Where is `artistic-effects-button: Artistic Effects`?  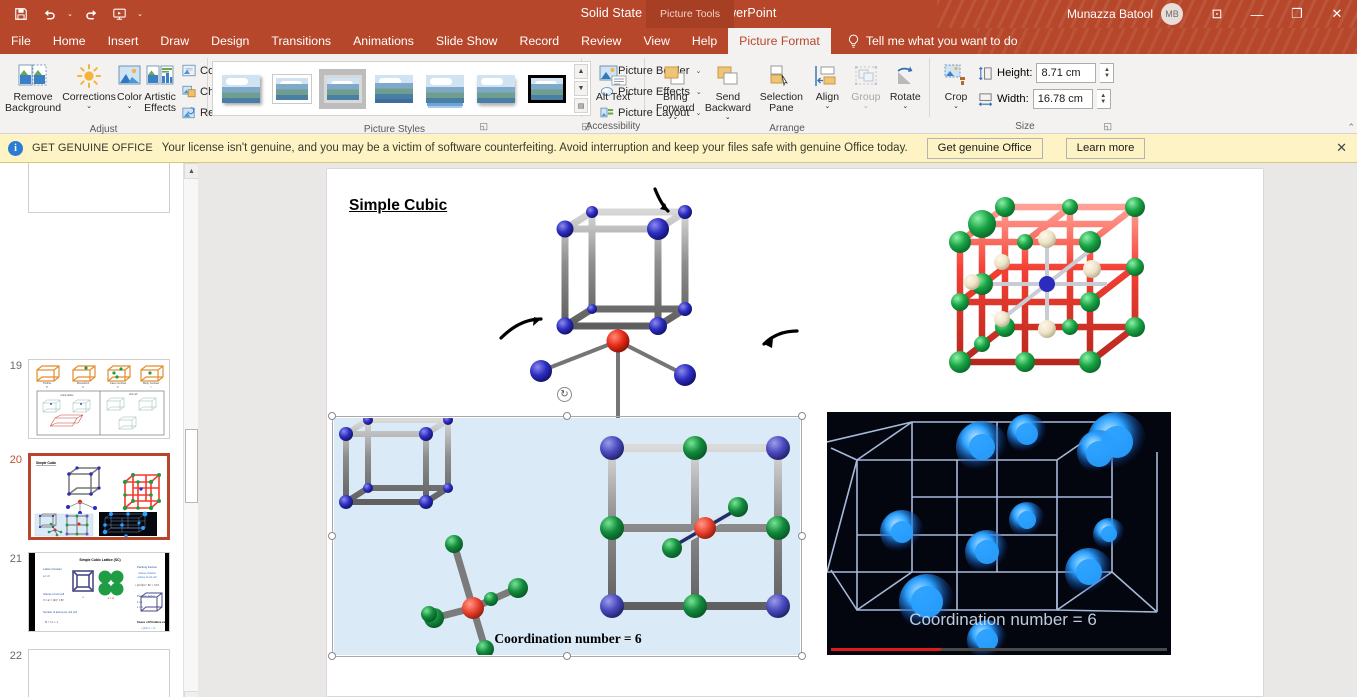
artistic-effects-button: Artistic Effects is located at coordinates (160, 85).